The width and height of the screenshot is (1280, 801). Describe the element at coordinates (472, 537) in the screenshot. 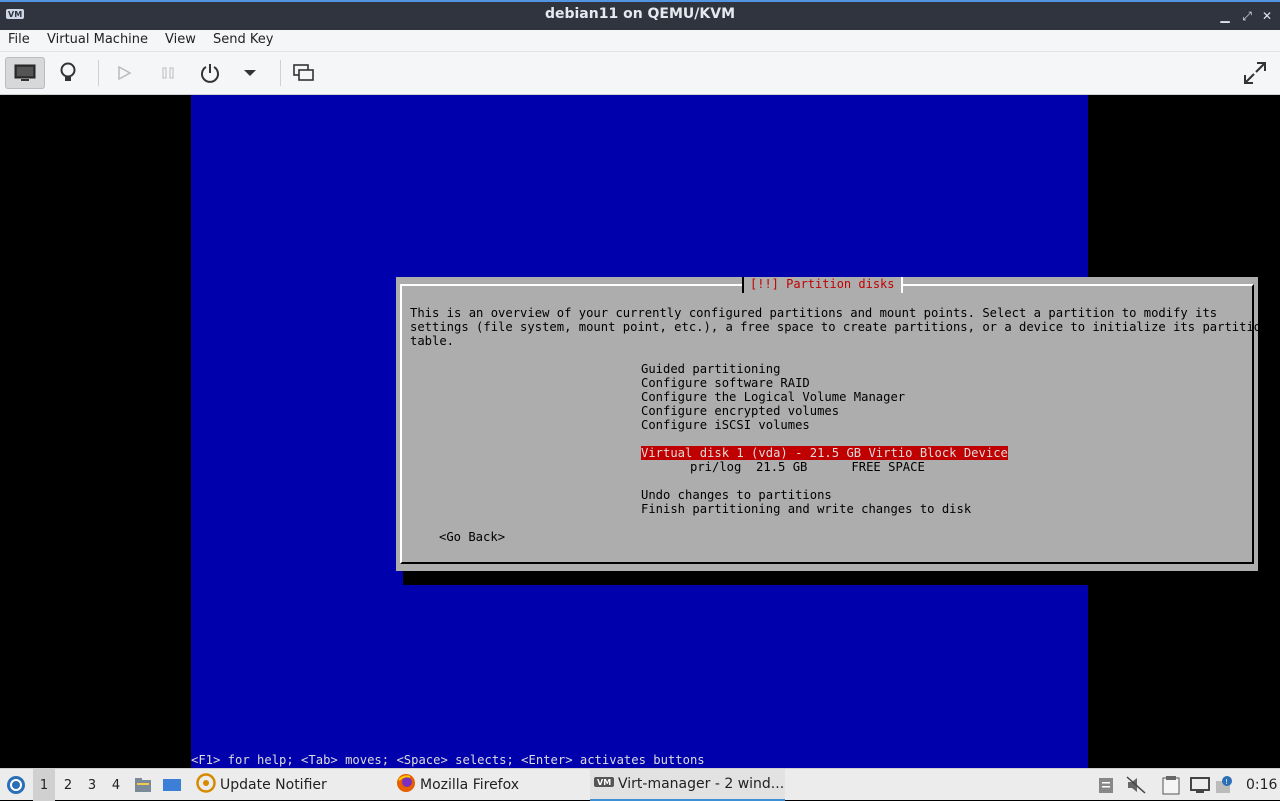

I see `go-back-button: <Go Back>` at that location.